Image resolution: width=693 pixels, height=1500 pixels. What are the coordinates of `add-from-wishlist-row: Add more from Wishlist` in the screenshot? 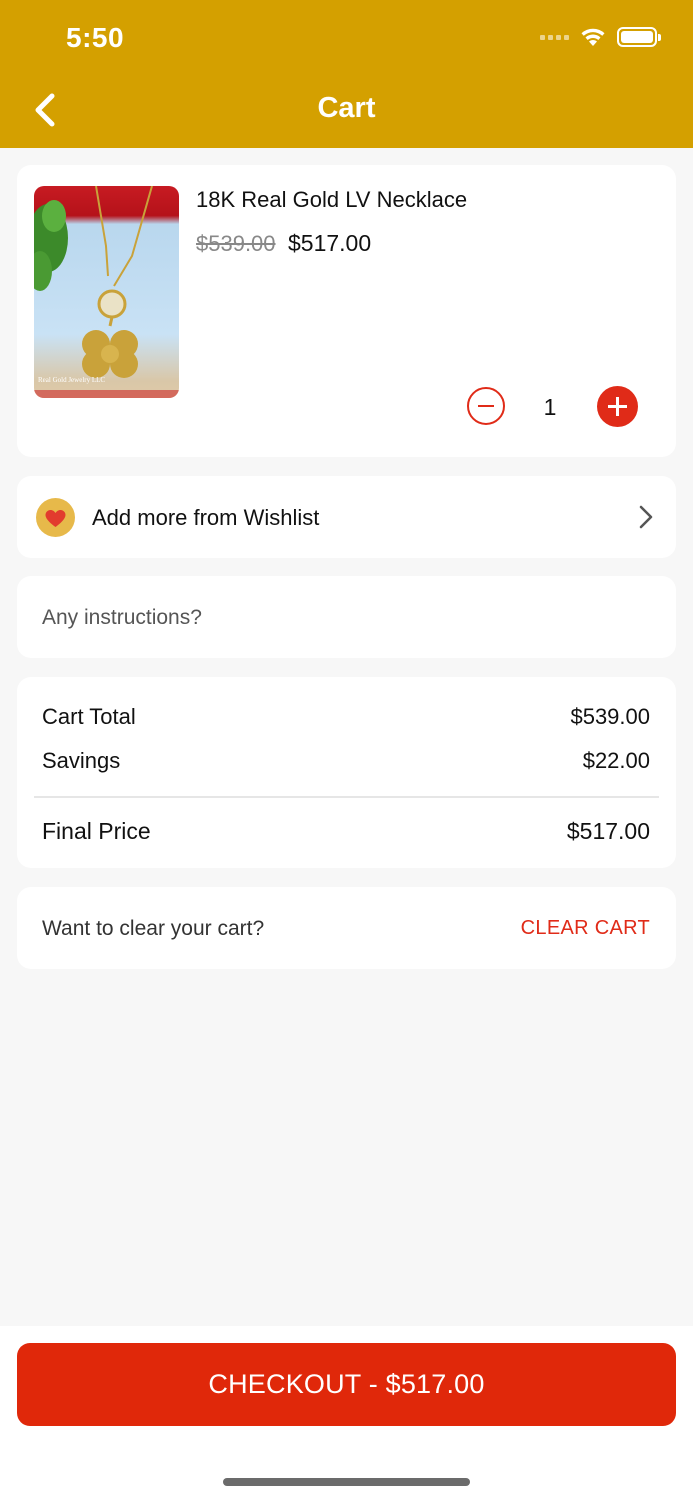 It's located at (346, 517).